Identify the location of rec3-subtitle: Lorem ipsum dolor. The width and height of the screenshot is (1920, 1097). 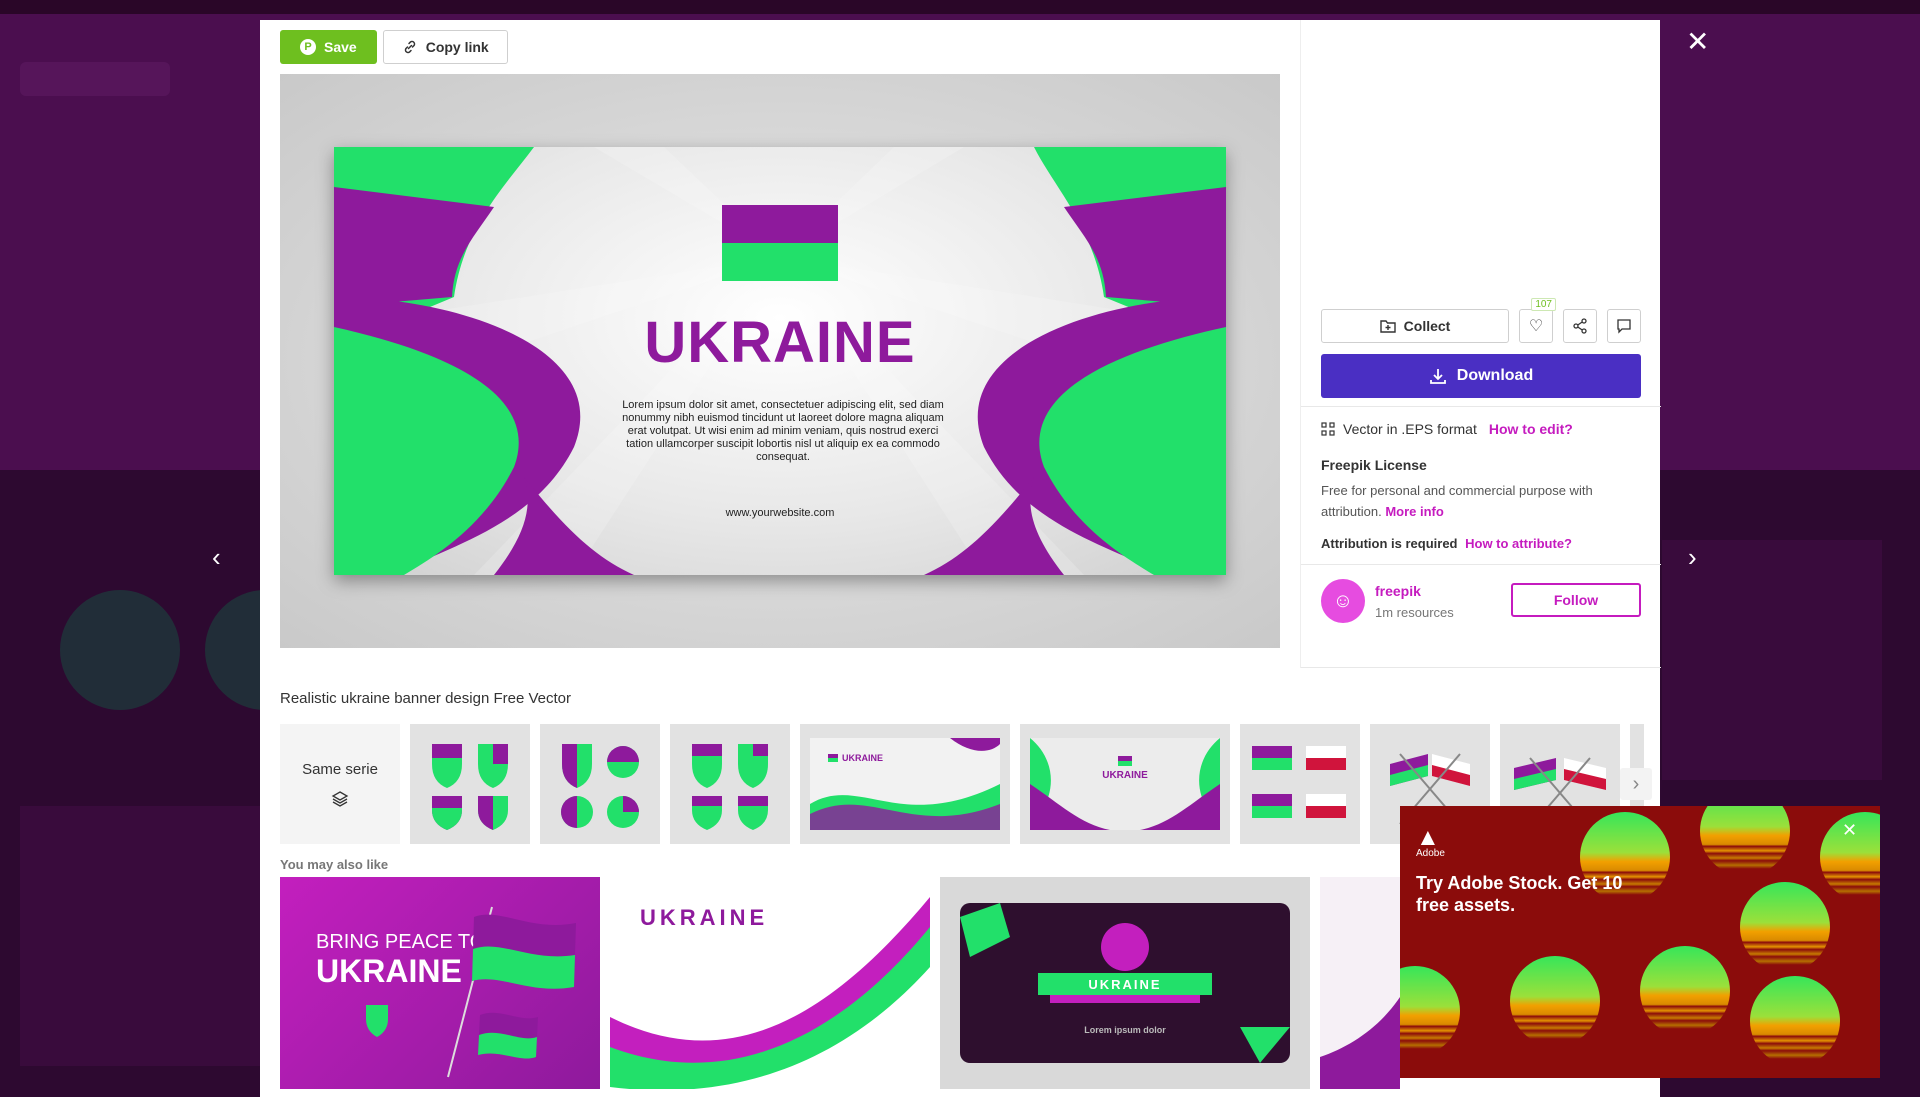
(1125, 1030).